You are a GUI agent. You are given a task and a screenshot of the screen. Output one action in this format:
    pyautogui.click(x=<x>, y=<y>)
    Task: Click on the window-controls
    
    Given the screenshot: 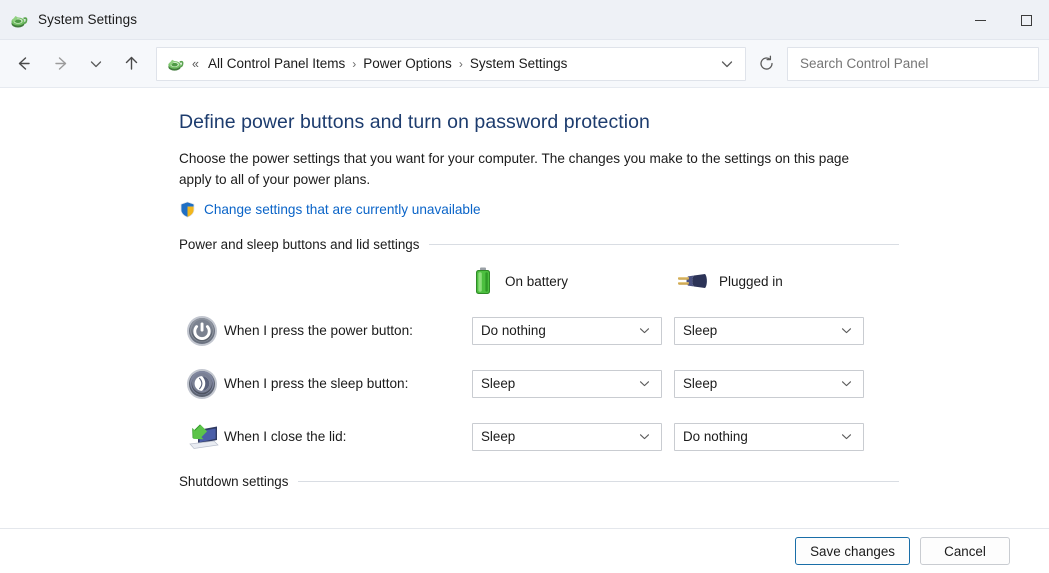 What is the action you would take?
    pyautogui.click(x=1003, y=20)
    